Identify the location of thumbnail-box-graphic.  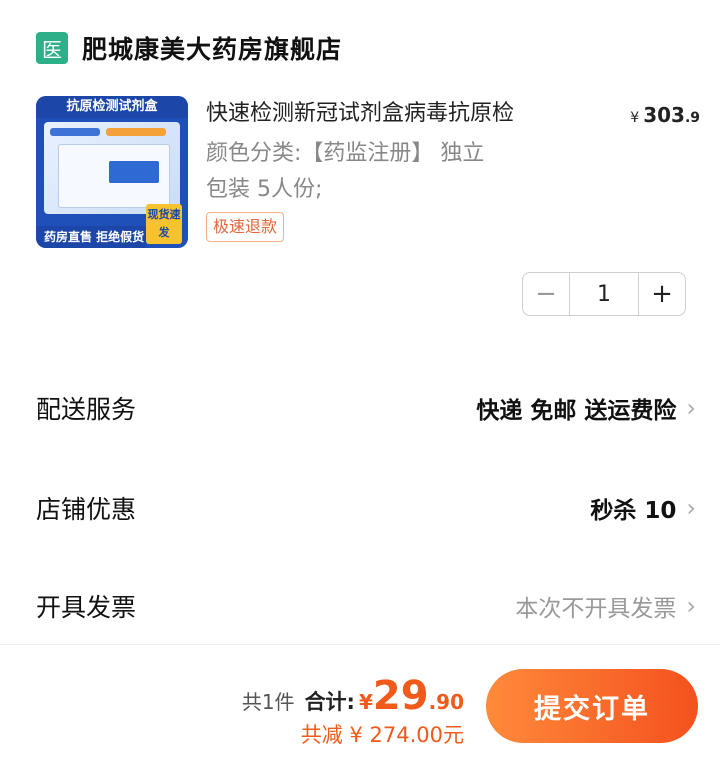
(112, 168).